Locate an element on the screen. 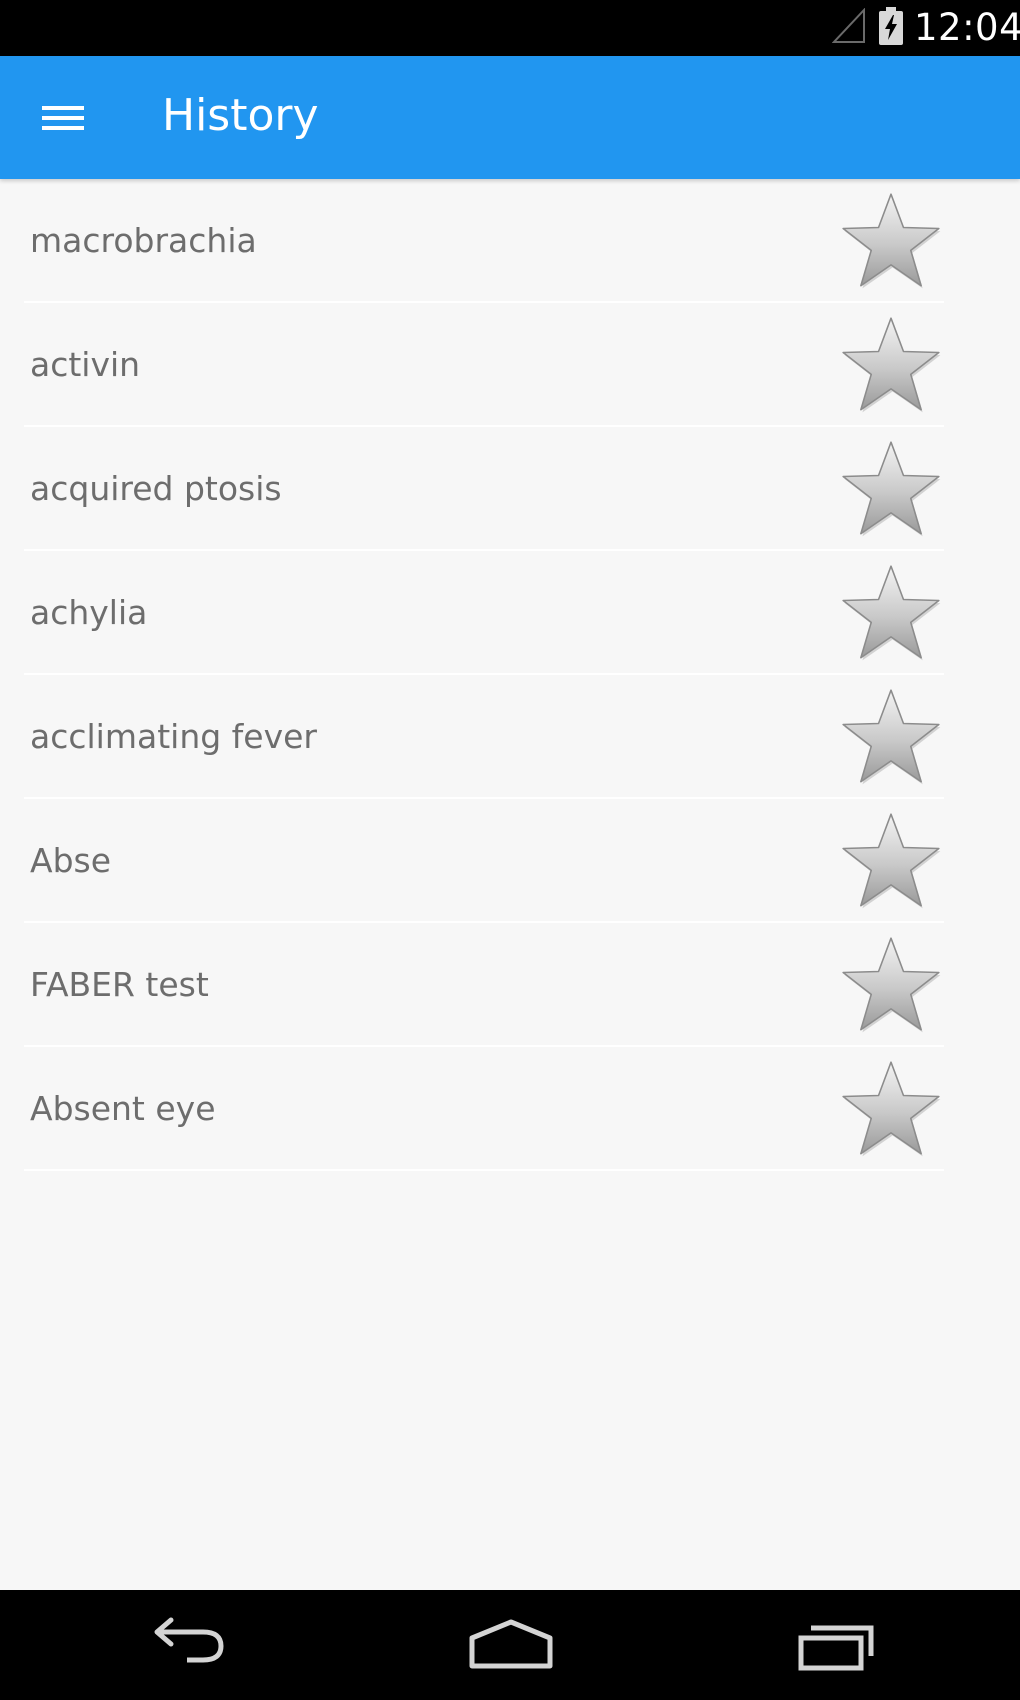 The image size is (1020, 1700). menu-button is located at coordinates (63, 117).